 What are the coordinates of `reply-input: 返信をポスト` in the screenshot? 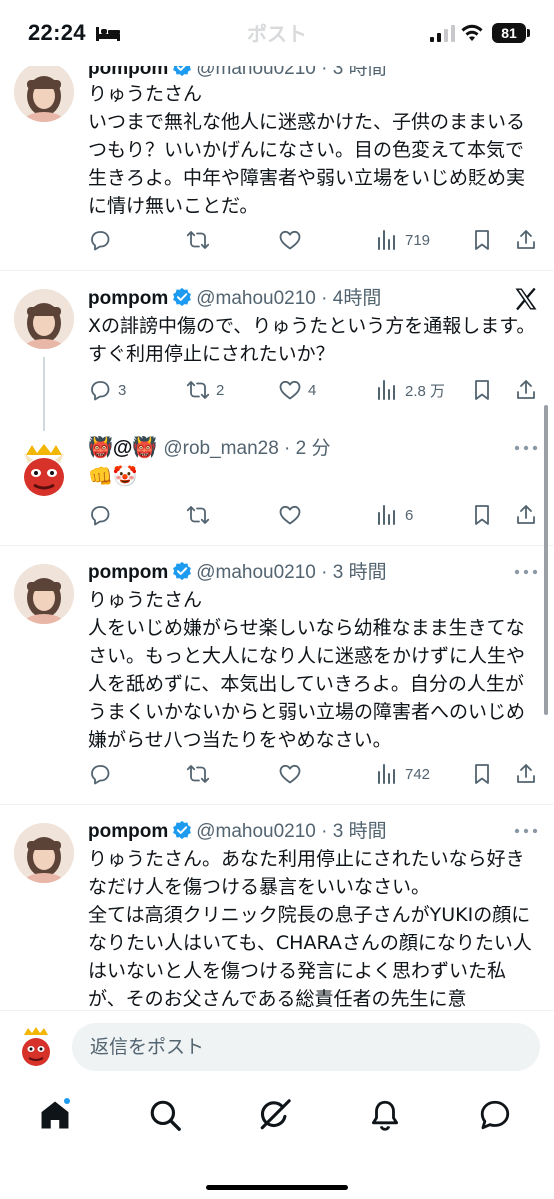 It's located at (306, 1047).